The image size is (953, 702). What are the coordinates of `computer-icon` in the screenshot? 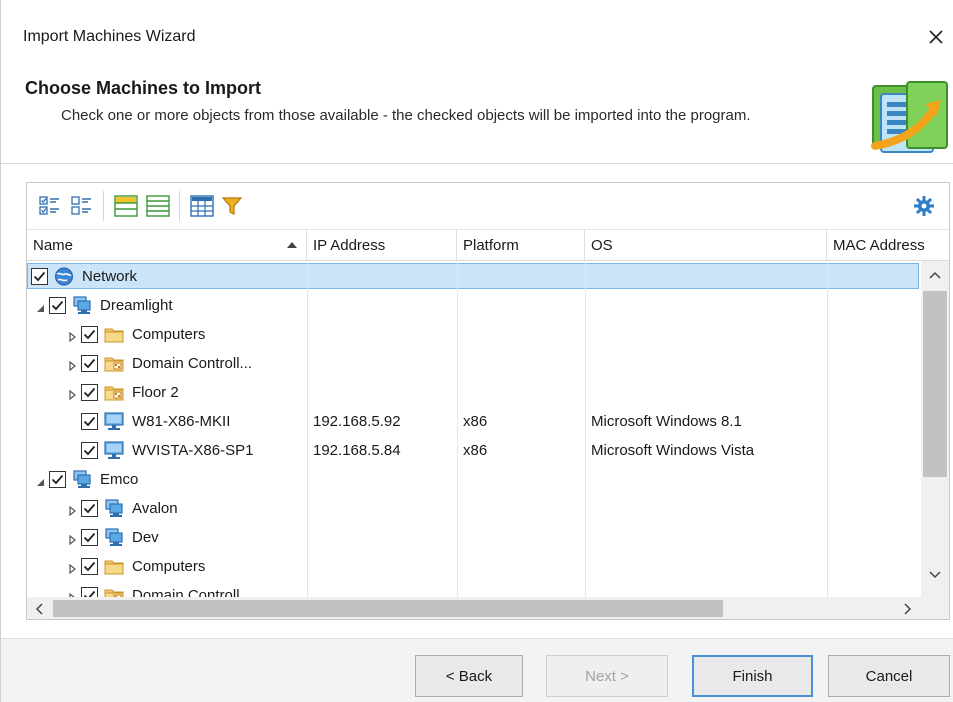 It's located at (114, 421).